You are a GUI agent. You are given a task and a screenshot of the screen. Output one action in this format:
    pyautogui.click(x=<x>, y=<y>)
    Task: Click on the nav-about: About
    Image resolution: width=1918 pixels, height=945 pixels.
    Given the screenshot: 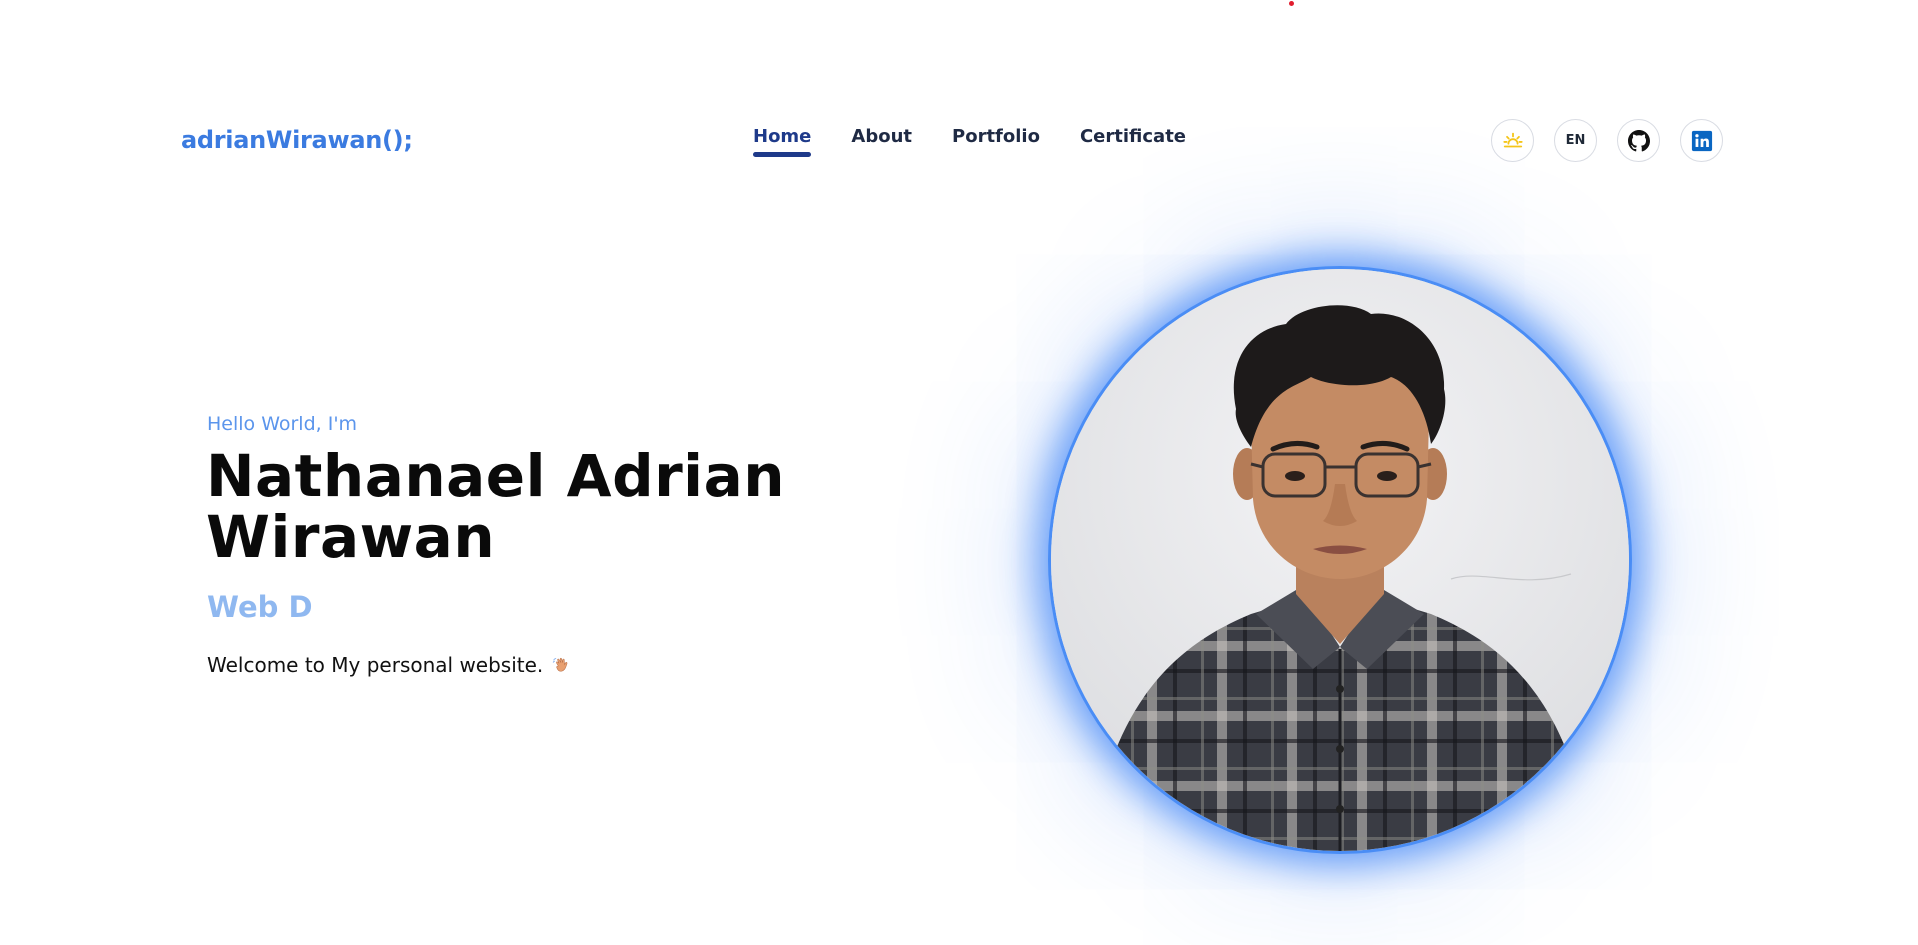 What is the action you would take?
    pyautogui.click(x=881, y=141)
    